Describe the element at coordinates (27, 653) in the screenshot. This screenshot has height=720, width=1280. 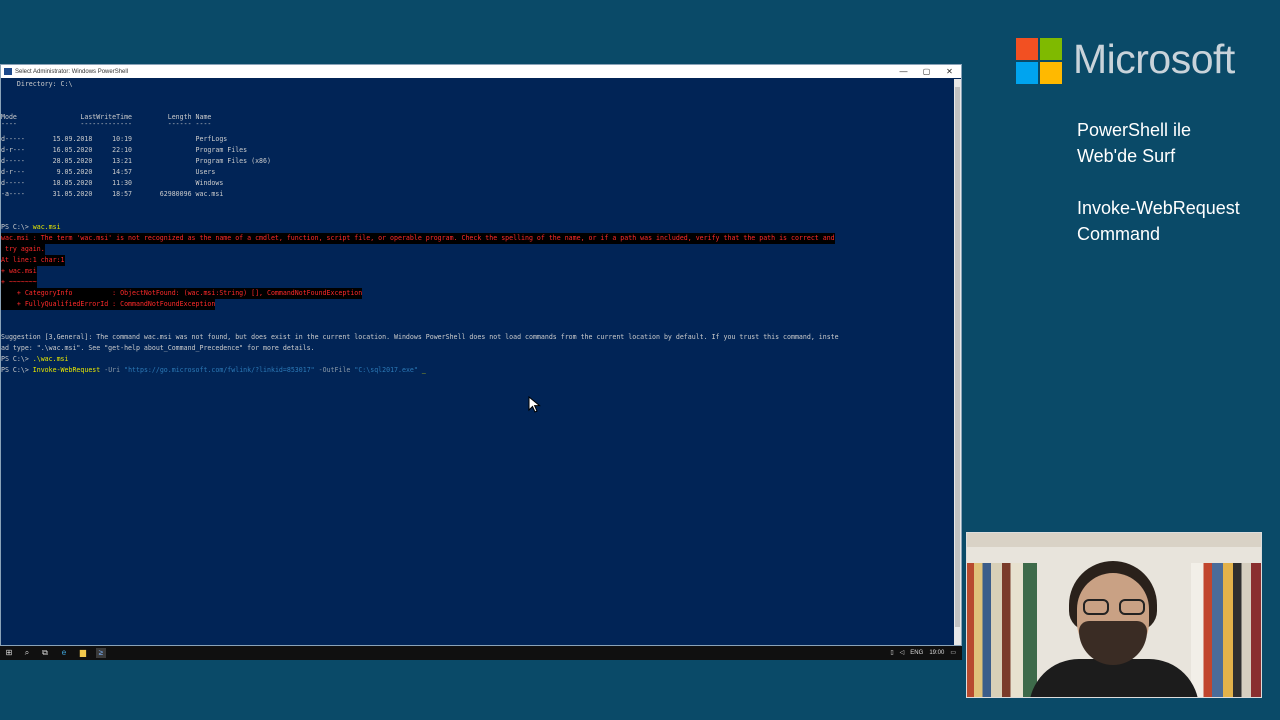
I see `search-icon: ⌕` at that location.